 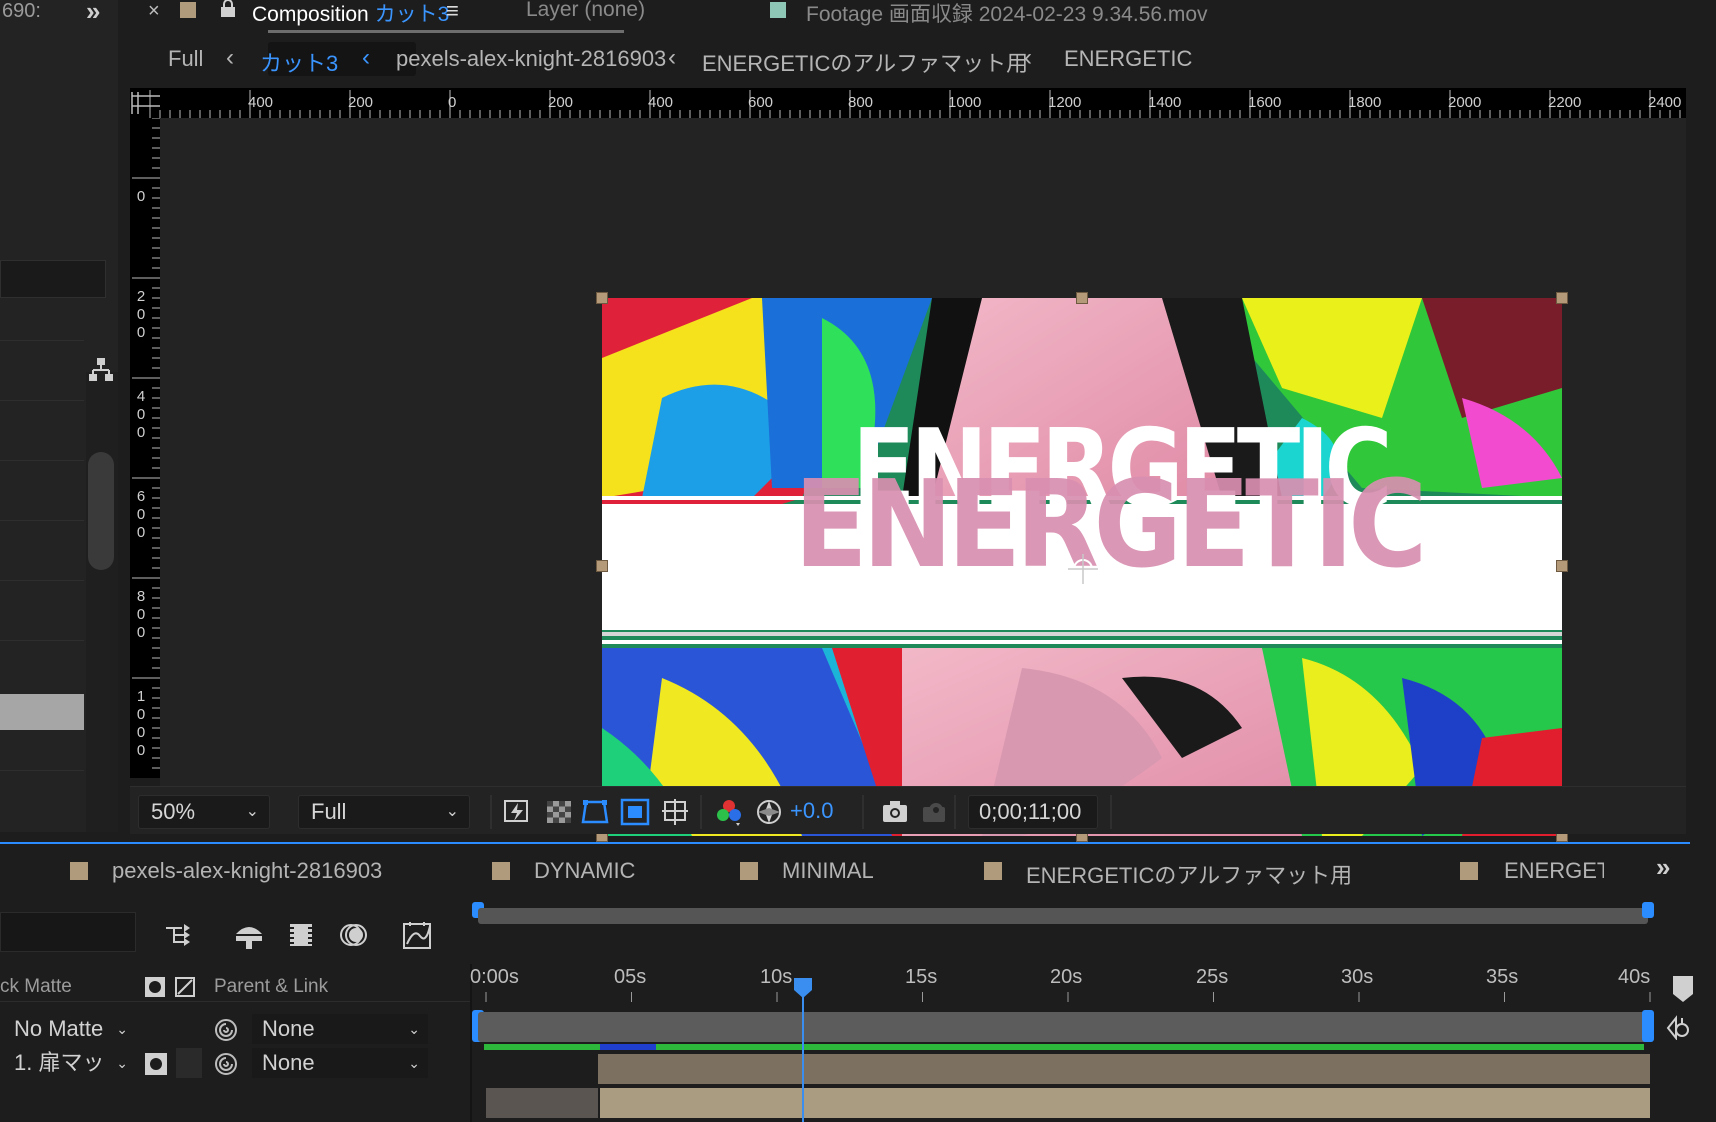 I want to click on time-ruler-label: 35s, so click(x=1502, y=977).